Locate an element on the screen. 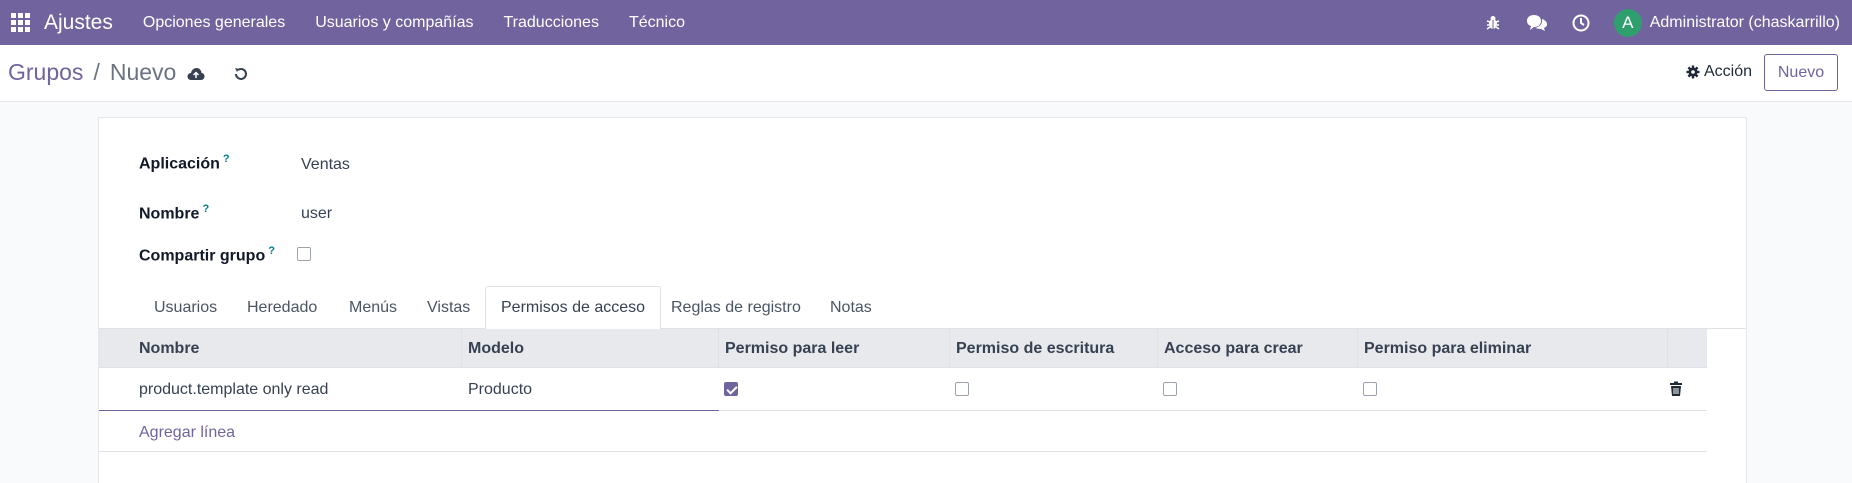  tab-menus: Menús is located at coordinates (373, 307).